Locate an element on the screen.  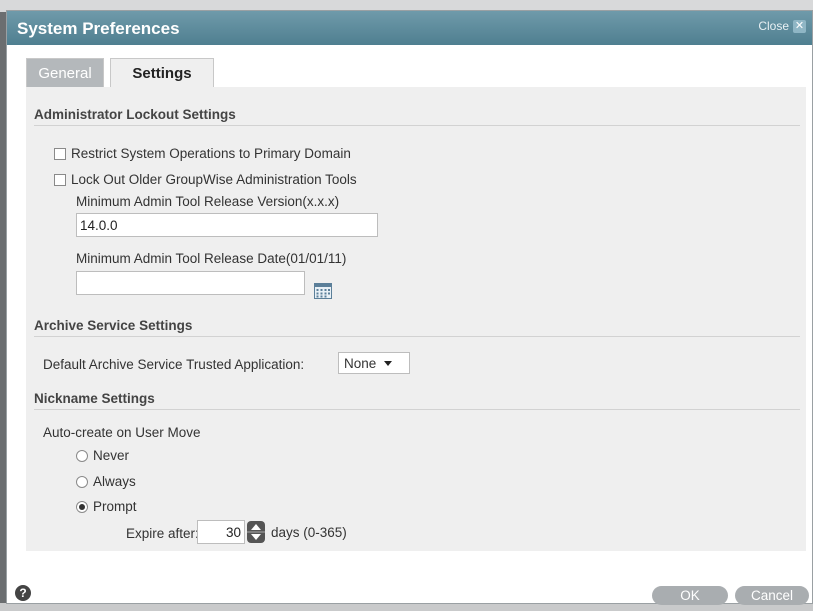
radio-prompt-label: Prompt is located at coordinates (115, 506).